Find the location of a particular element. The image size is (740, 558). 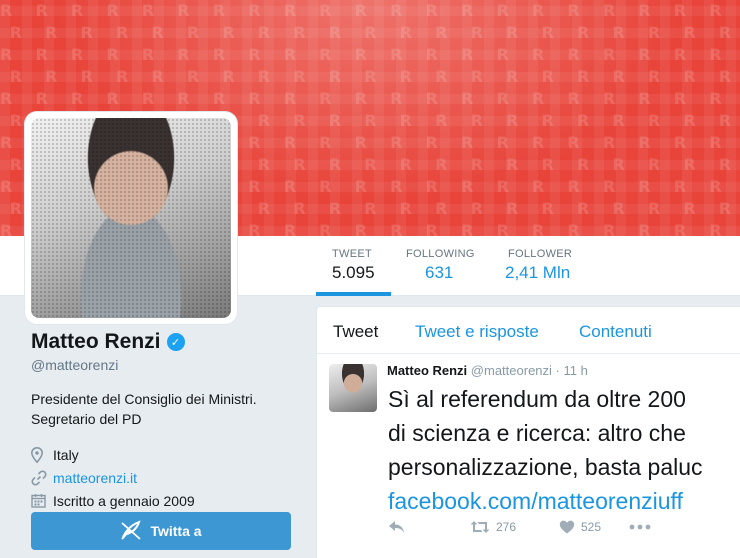

timeline-tabs: Tweet Tweet e risposte Contenuti is located at coordinates (528, 330).